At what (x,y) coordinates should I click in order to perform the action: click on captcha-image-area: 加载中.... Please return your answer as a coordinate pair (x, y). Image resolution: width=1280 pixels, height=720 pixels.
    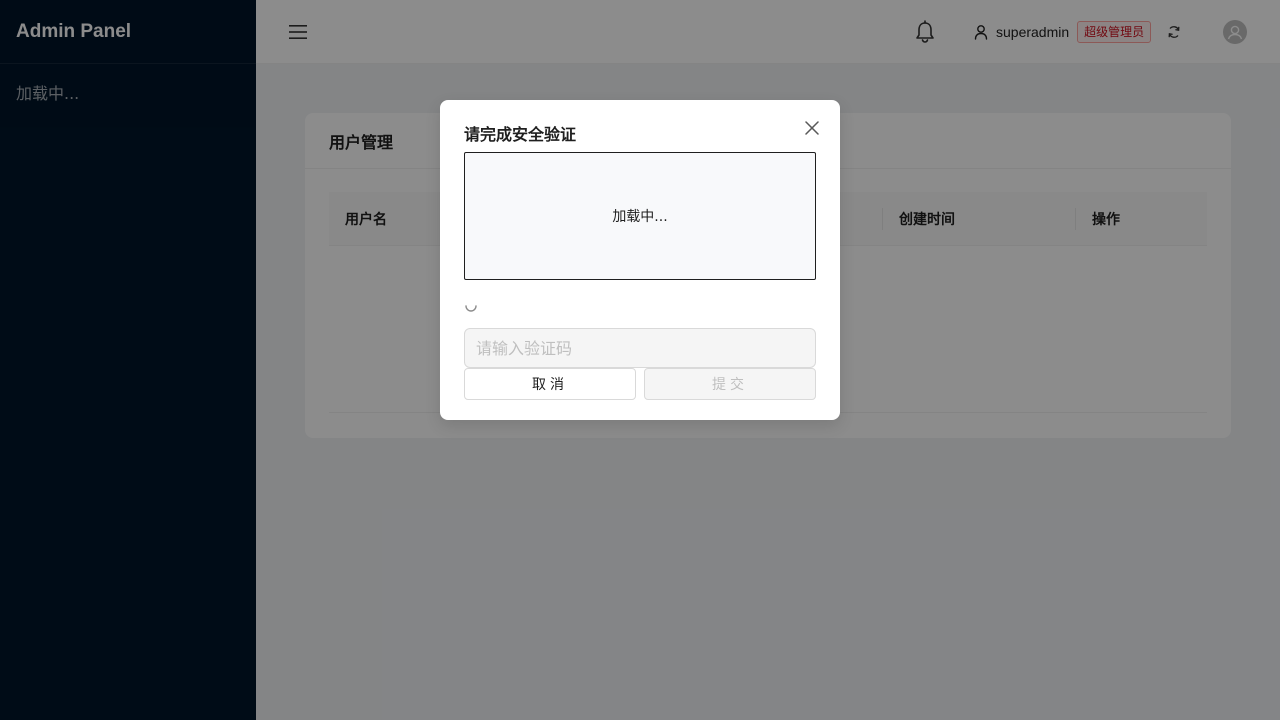
    Looking at the image, I should click on (640, 216).